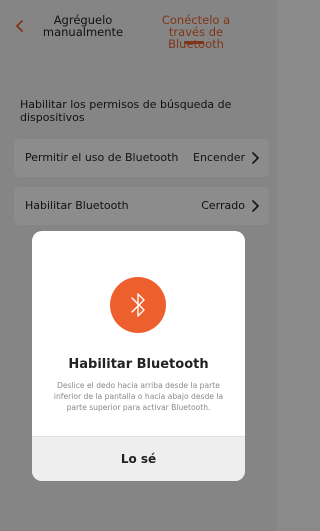 Image resolution: width=320 pixels, height=531 pixels. I want to click on got-it-button-label: Lo sé, so click(138, 459).